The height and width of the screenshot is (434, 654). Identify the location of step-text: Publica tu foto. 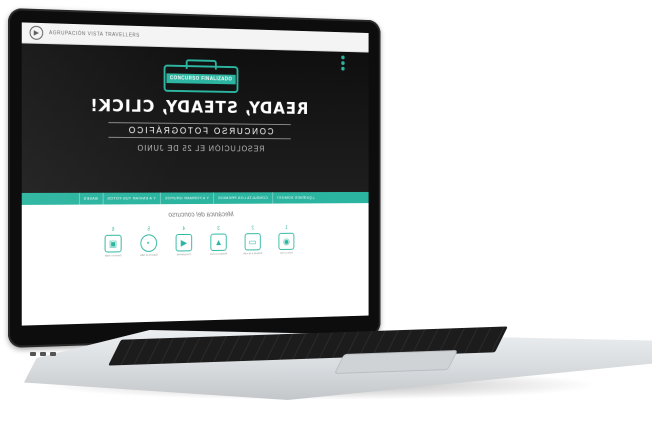
(218, 255).